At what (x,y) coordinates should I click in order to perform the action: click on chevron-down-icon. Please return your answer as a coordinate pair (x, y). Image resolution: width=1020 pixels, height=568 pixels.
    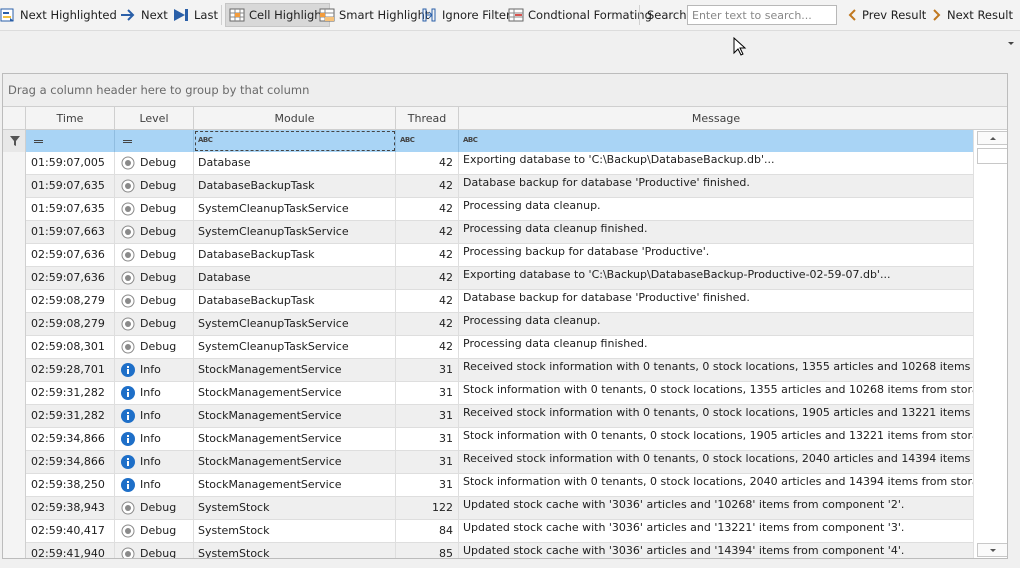
    Looking at the image, I should click on (1011, 44).